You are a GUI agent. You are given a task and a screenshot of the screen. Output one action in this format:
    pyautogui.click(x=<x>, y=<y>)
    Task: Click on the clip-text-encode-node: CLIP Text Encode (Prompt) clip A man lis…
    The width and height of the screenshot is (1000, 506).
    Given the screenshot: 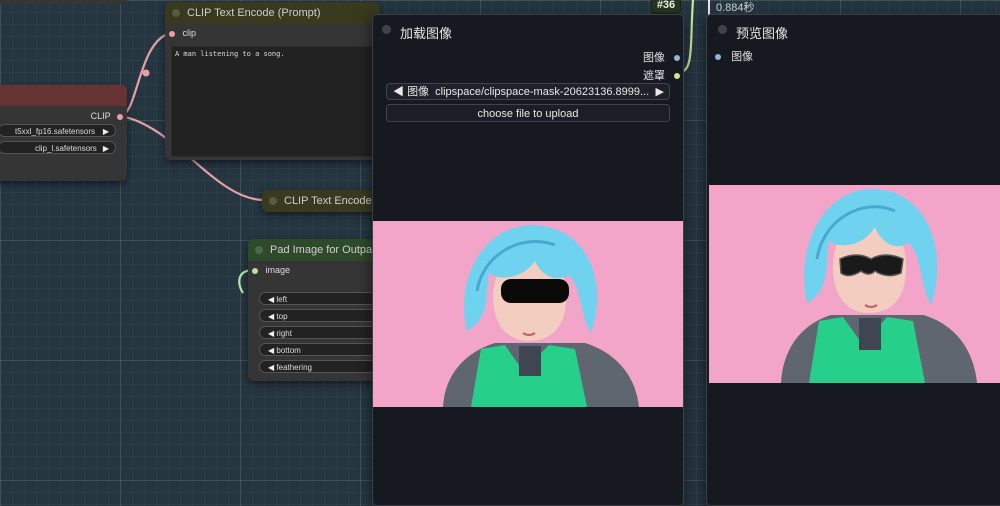 What is the action you would take?
    pyautogui.click(x=272, y=81)
    